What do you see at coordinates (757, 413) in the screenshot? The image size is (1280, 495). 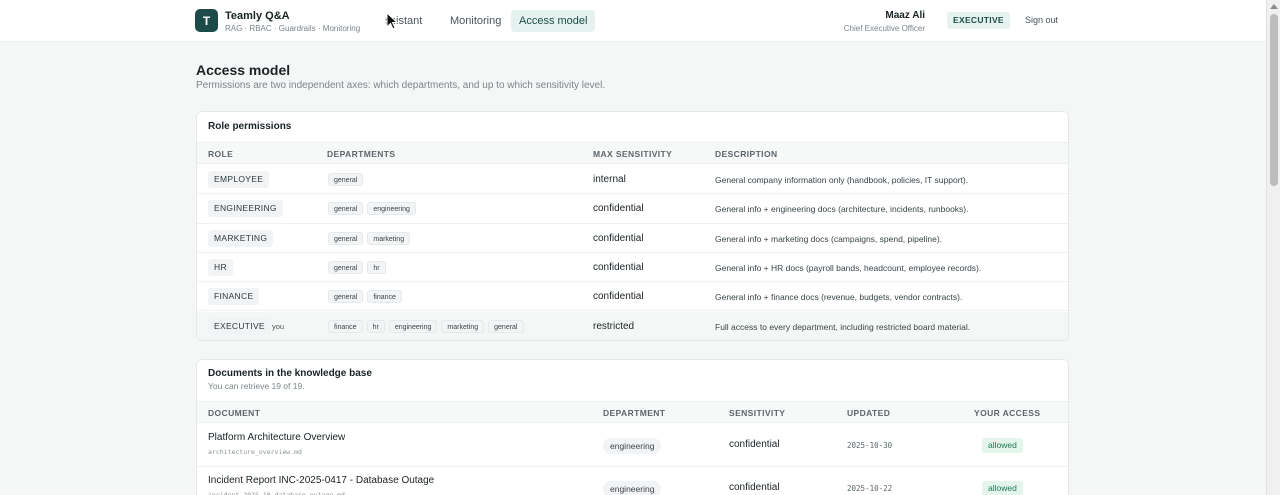 I see `column-header: SENSITIVITY` at bounding box center [757, 413].